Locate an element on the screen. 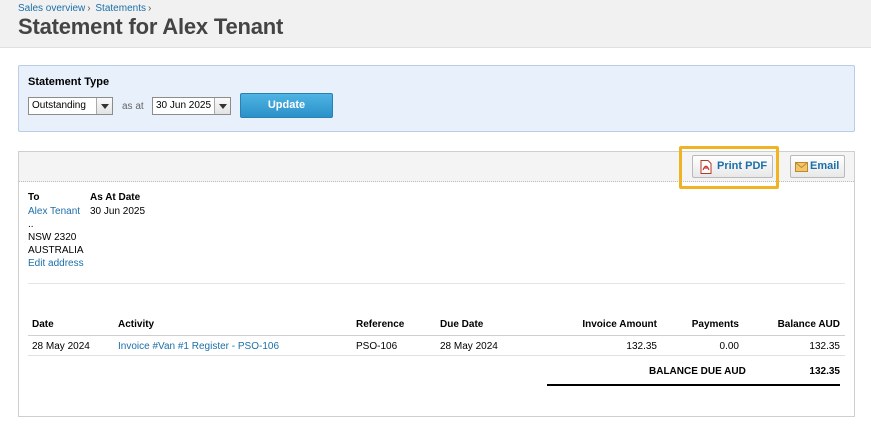 The image size is (871, 430). row-invoice-amount: 132.35 is located at coordinates (641, 346).